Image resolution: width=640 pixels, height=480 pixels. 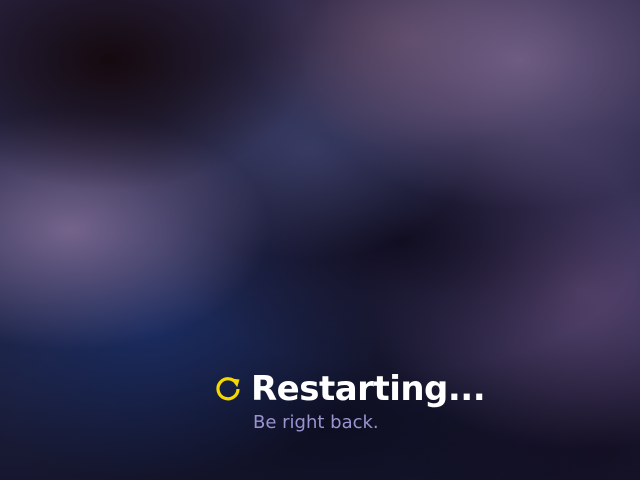 I want to click on restart-status: Restarting... Be right back., so click(x=373, y=401).